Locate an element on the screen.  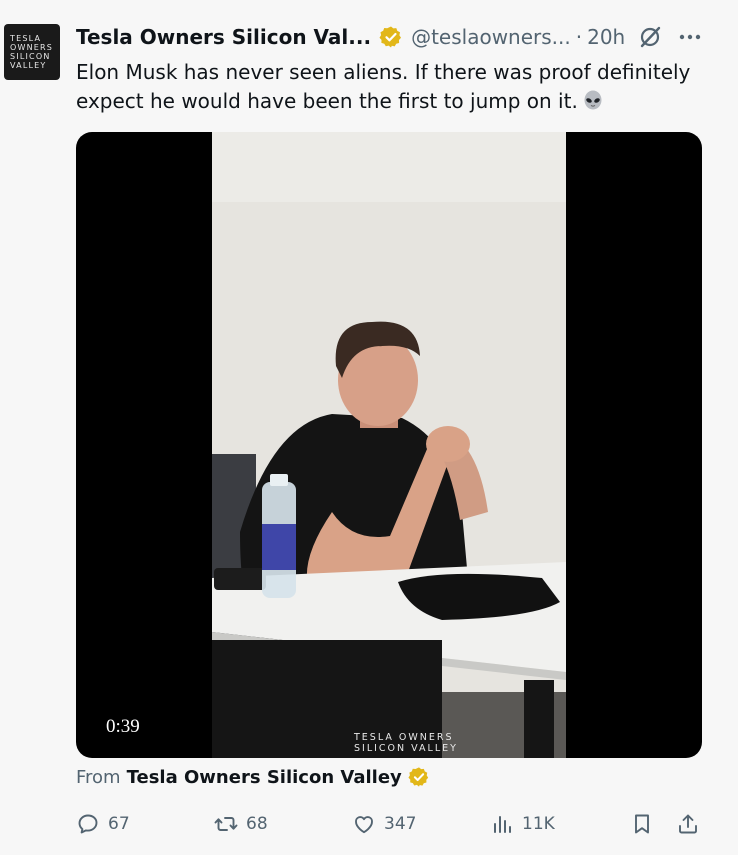
bookmark-icon is located at coordinates (642, 824).